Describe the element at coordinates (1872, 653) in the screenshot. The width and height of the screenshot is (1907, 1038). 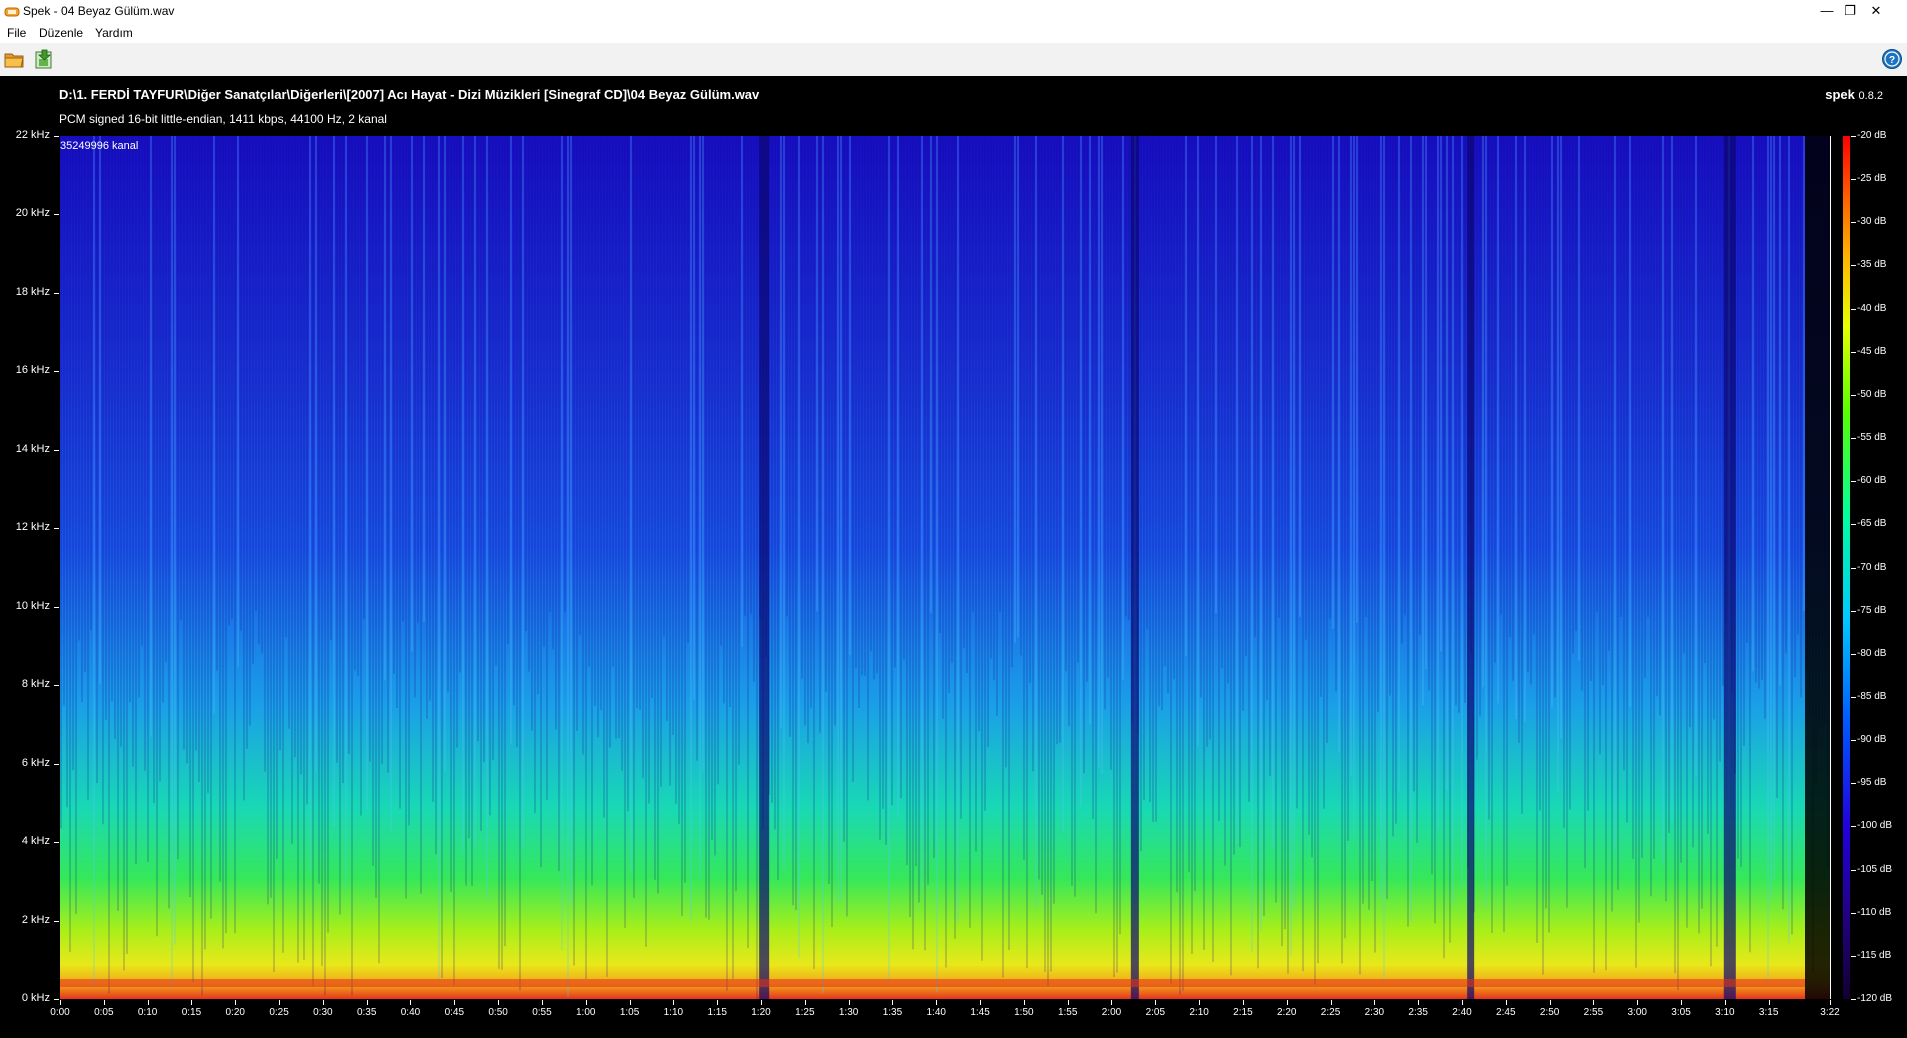
I see `db-tick-label: -80 dB` at that location.